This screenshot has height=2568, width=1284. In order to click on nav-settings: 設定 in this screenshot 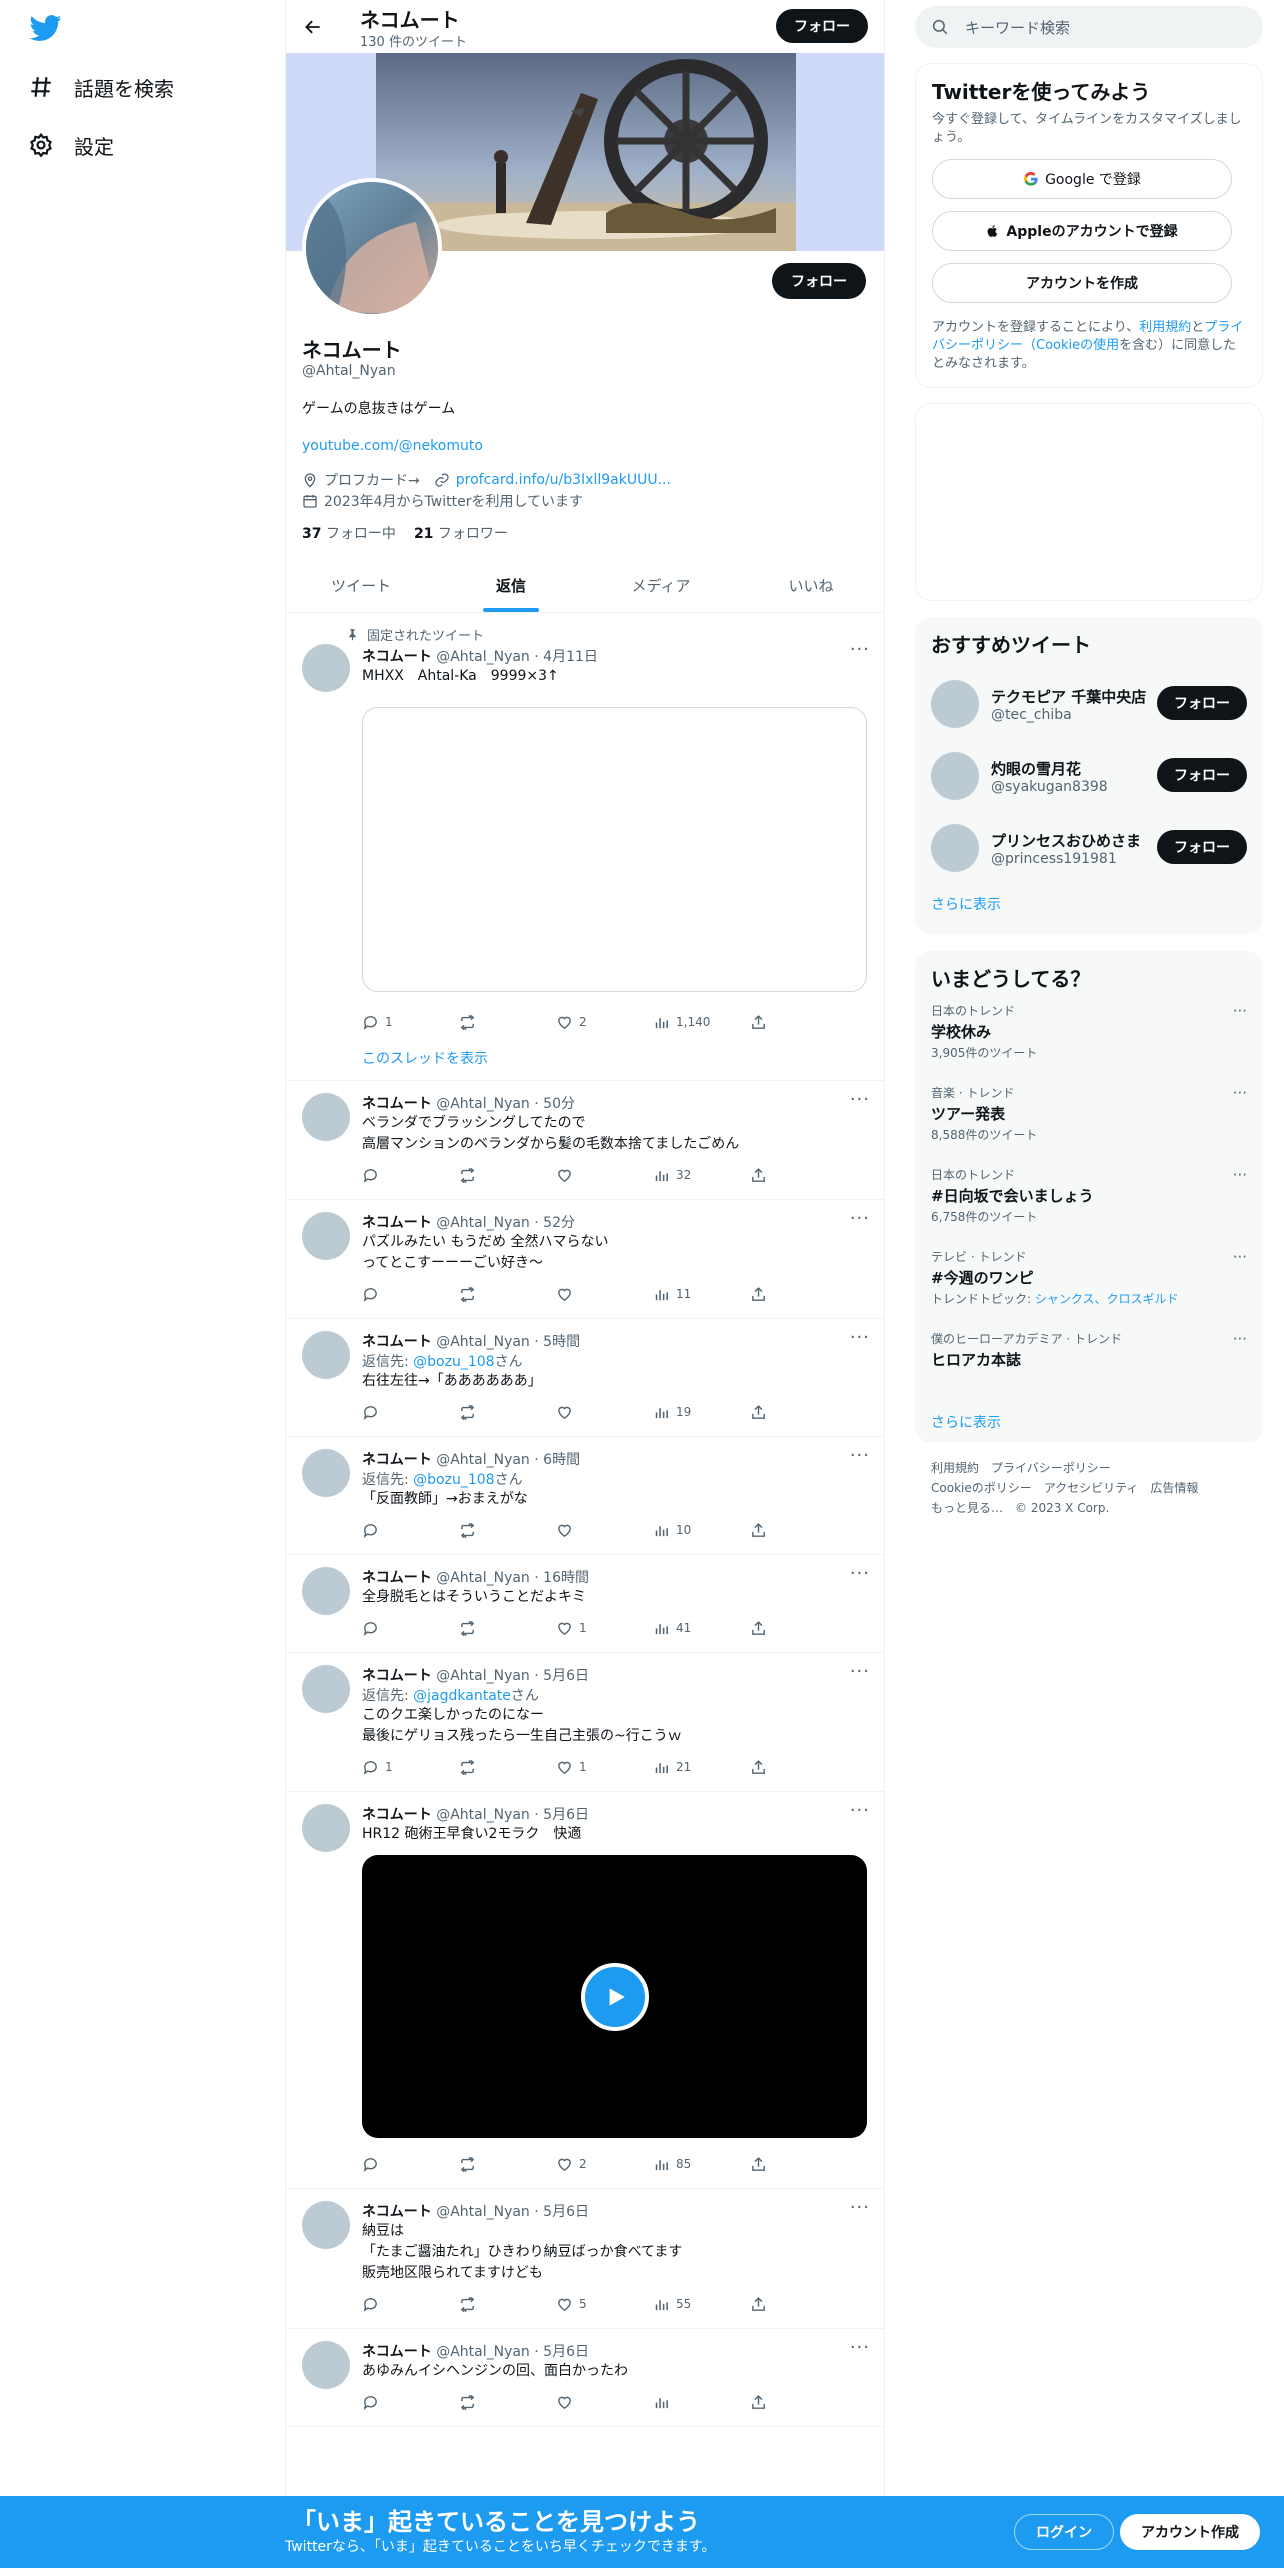, I will do `click(71, 145)`.